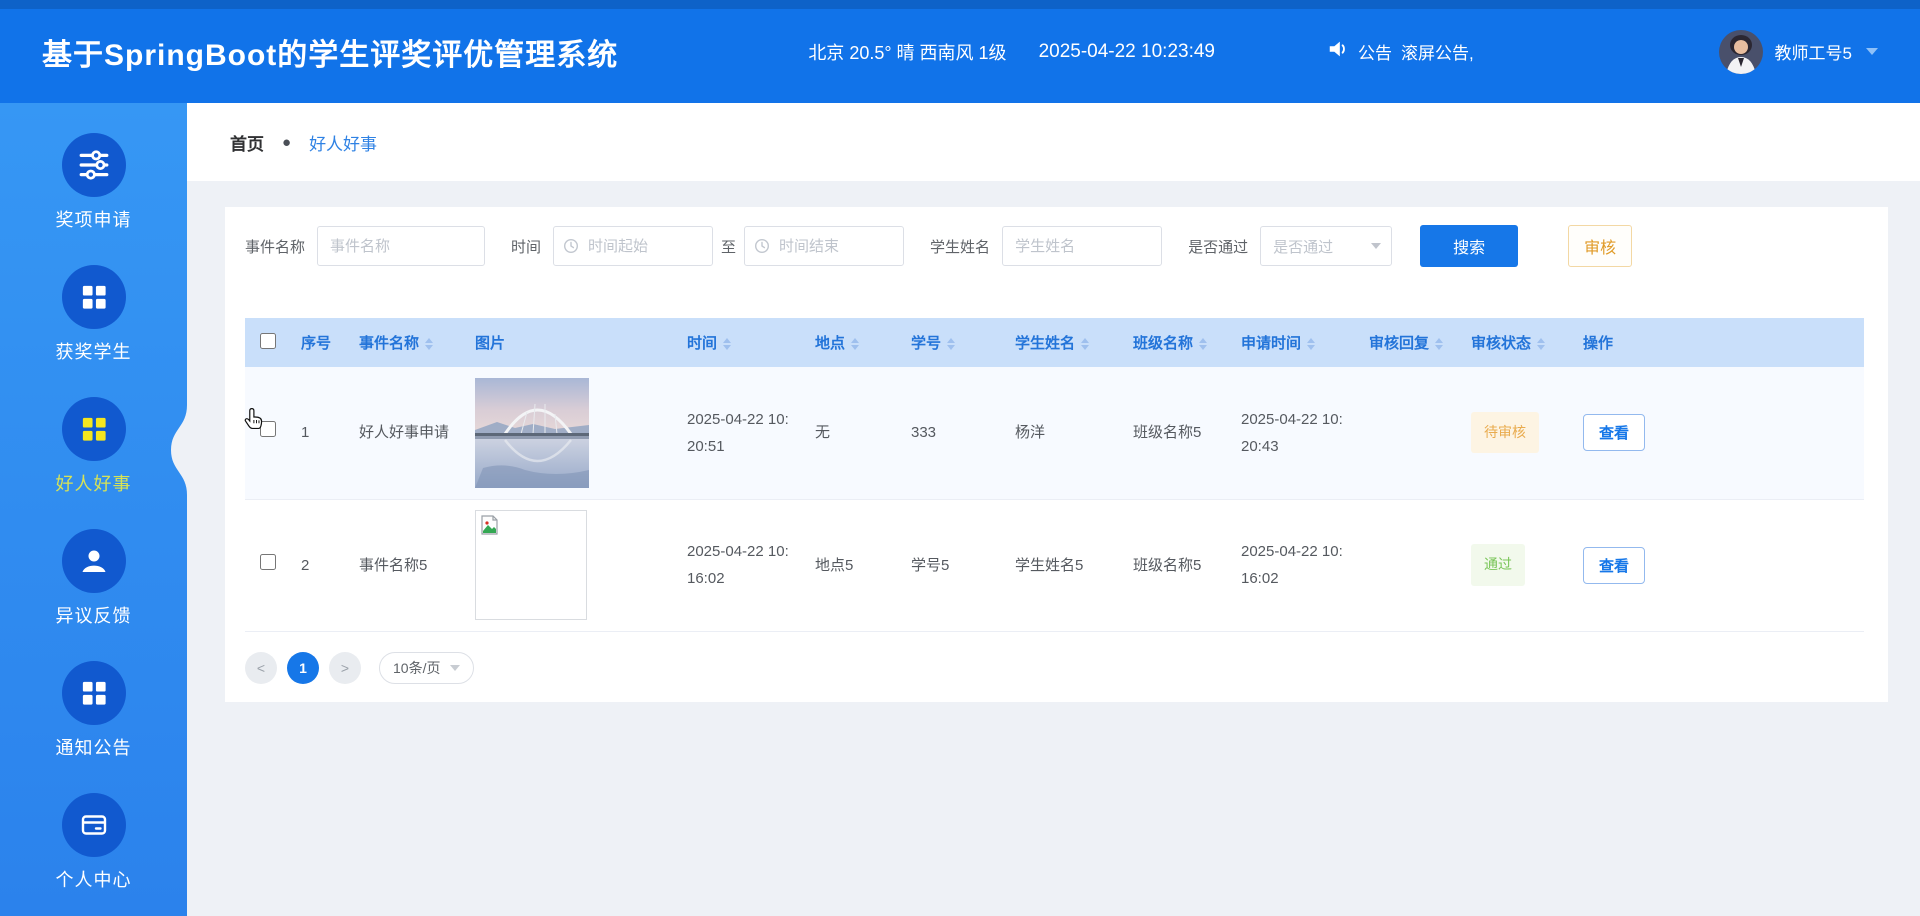 This screenshot has height=916, width=1920. Describe the element at coordinates (427, 667) in the screenshot. I see `page-size-select: 10条/页` at that location.